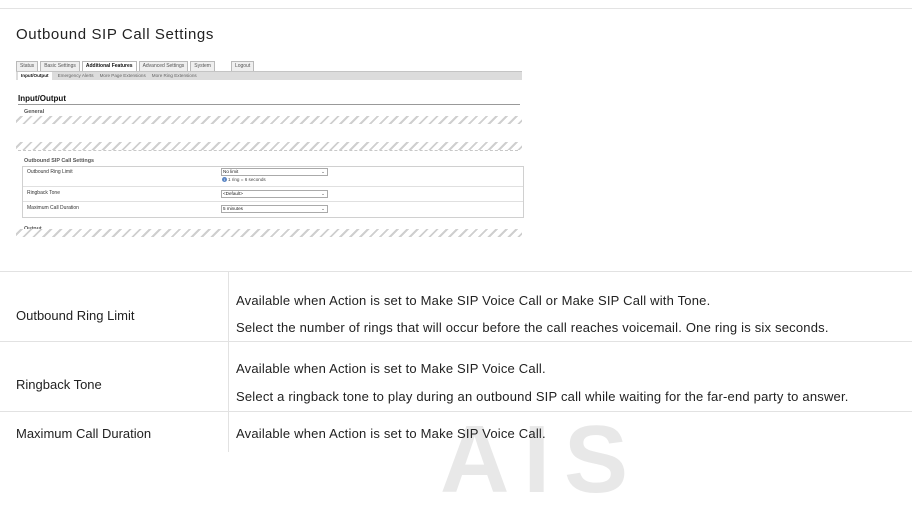  Describe the element at coordinates (109, 66) in the screenshot. I see `tab-additional-features: Additional Features` at that location.